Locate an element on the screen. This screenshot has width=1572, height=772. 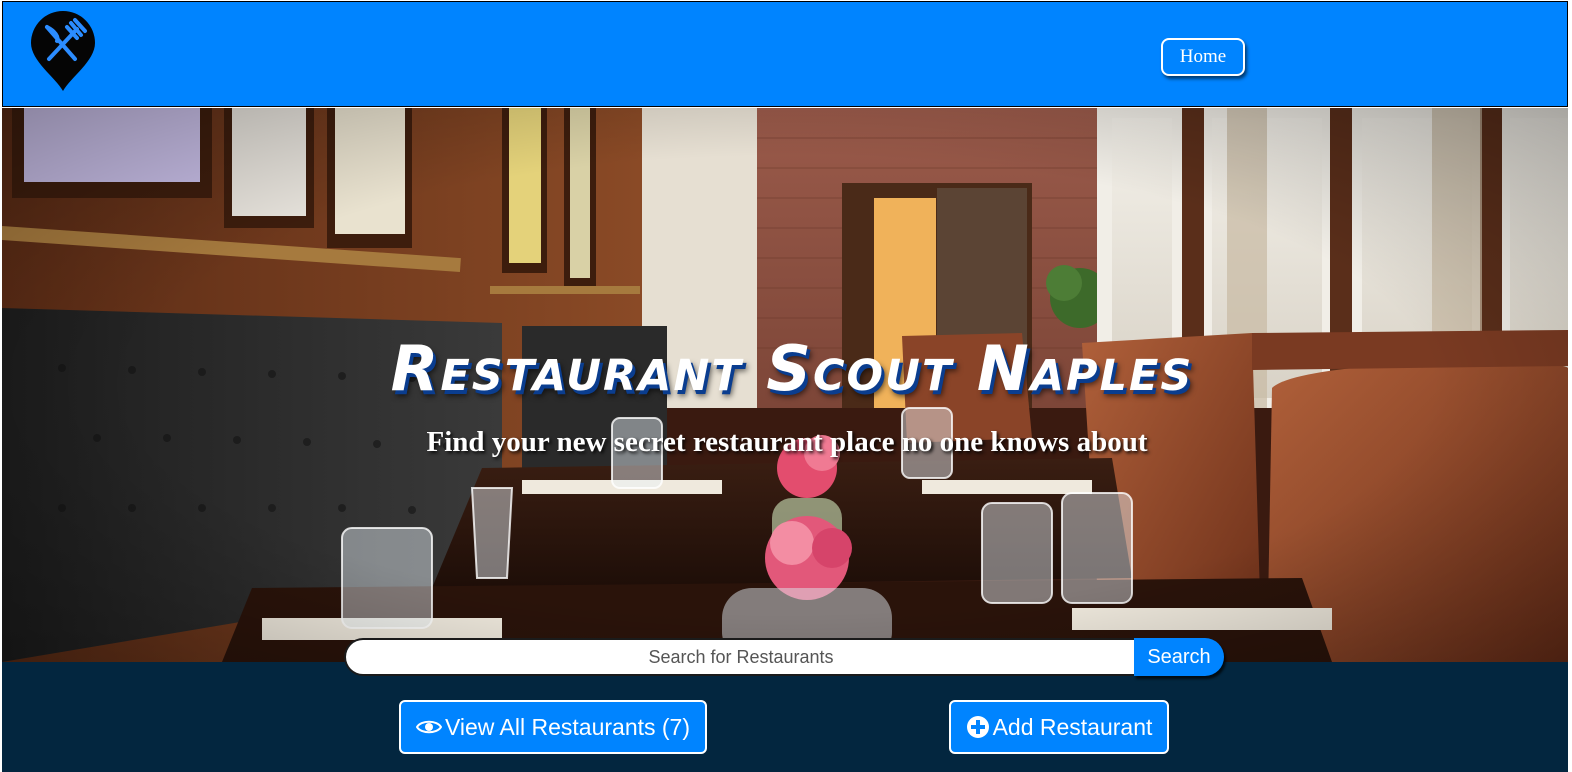
search-bar: Search is located at coordinates (784, 657).